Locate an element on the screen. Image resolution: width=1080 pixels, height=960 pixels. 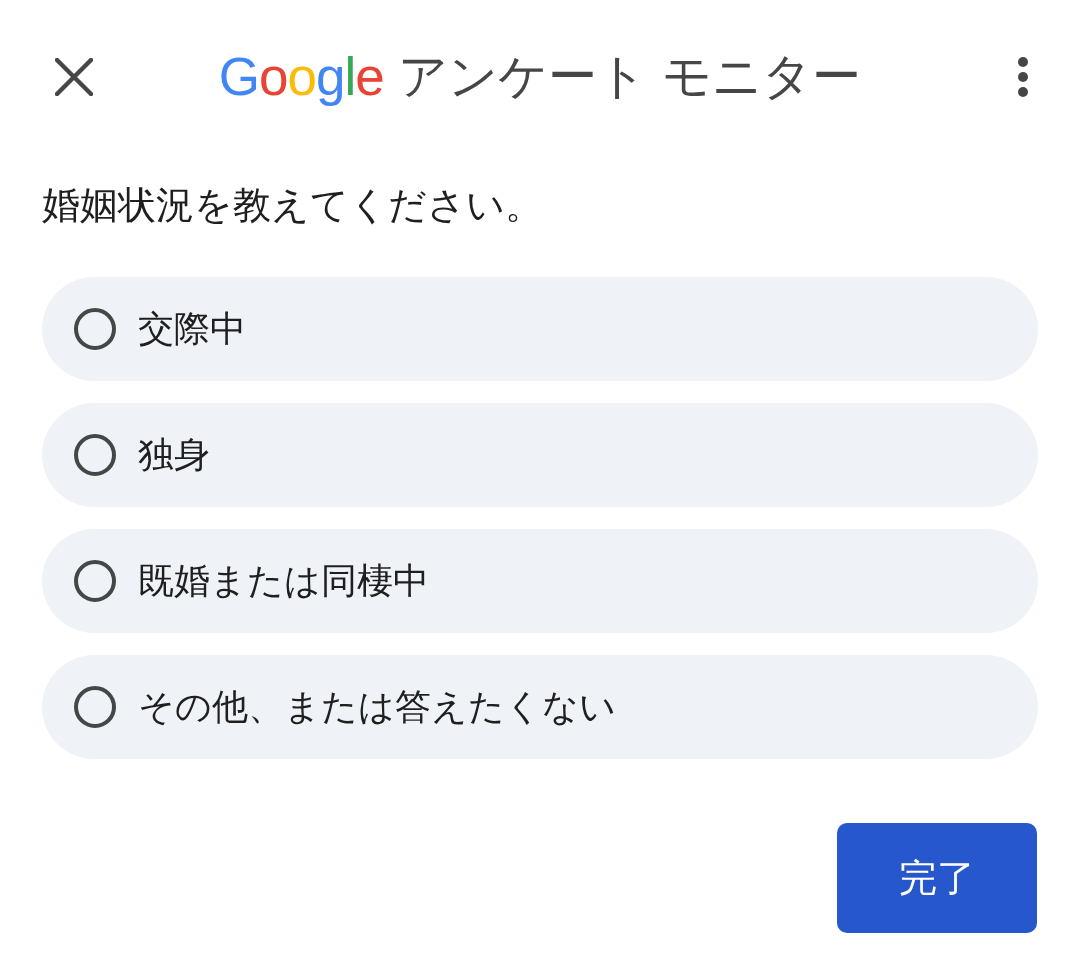
answer-option: 交際中 is located at coordinates (540, 329).